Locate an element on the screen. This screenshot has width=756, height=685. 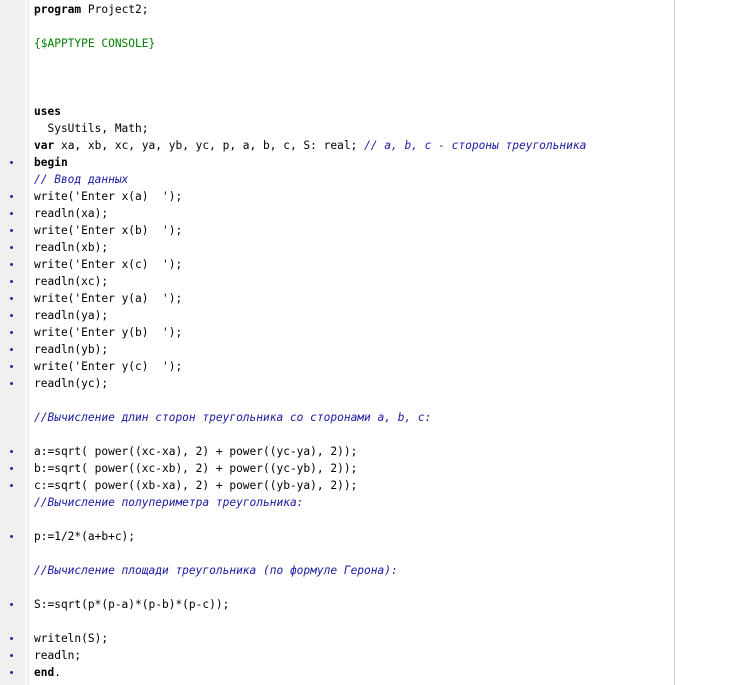
code-line: program Project2; is located at coordinates (378, 9).